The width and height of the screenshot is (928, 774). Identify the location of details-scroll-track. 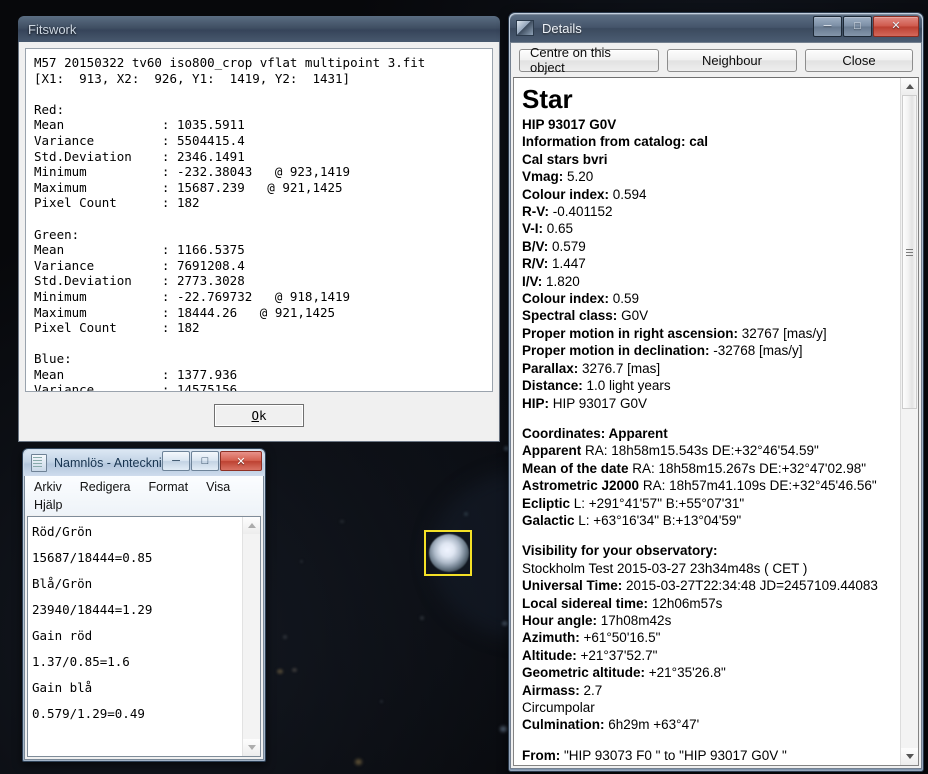
(909, 421).